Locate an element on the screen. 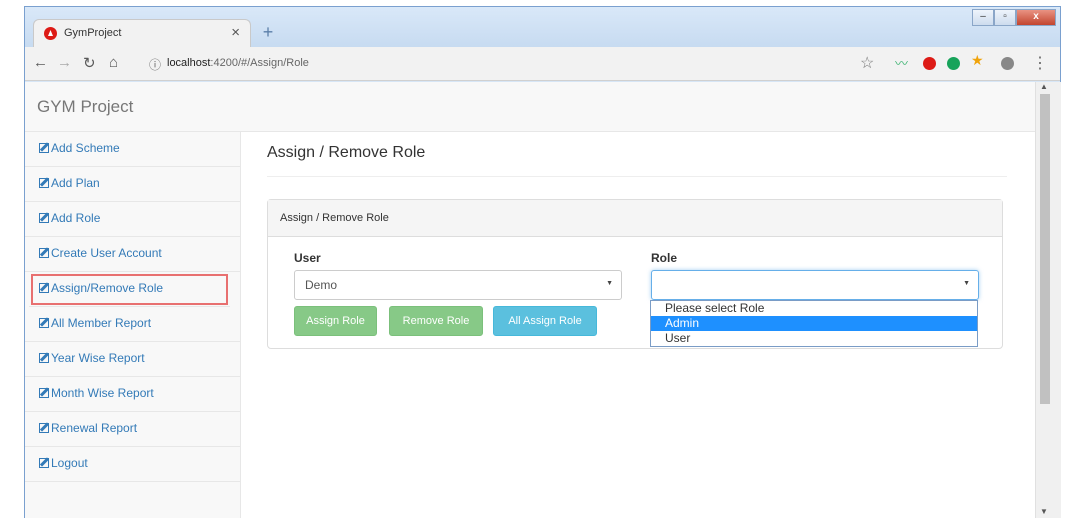  maximize-button: ▫ is located at coordinates (1005, 17).